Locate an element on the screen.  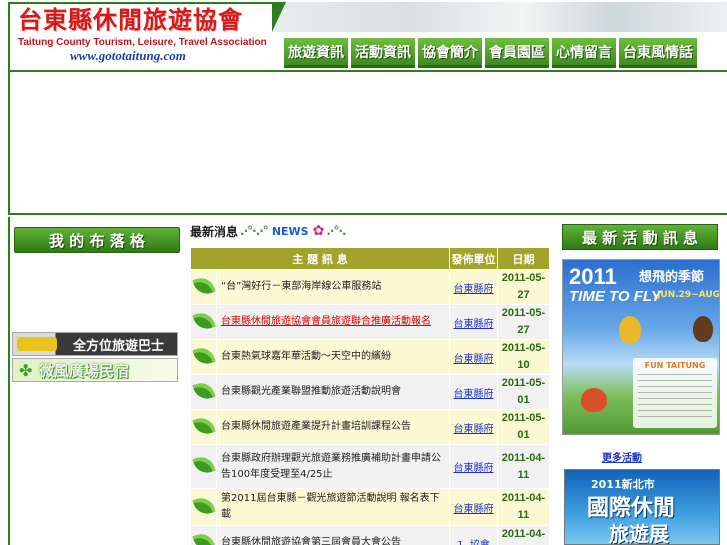
news-subject-link: 台東縣觀光產業聯盟推動旅遊活動說明會 is located at coordinates (333, 392).